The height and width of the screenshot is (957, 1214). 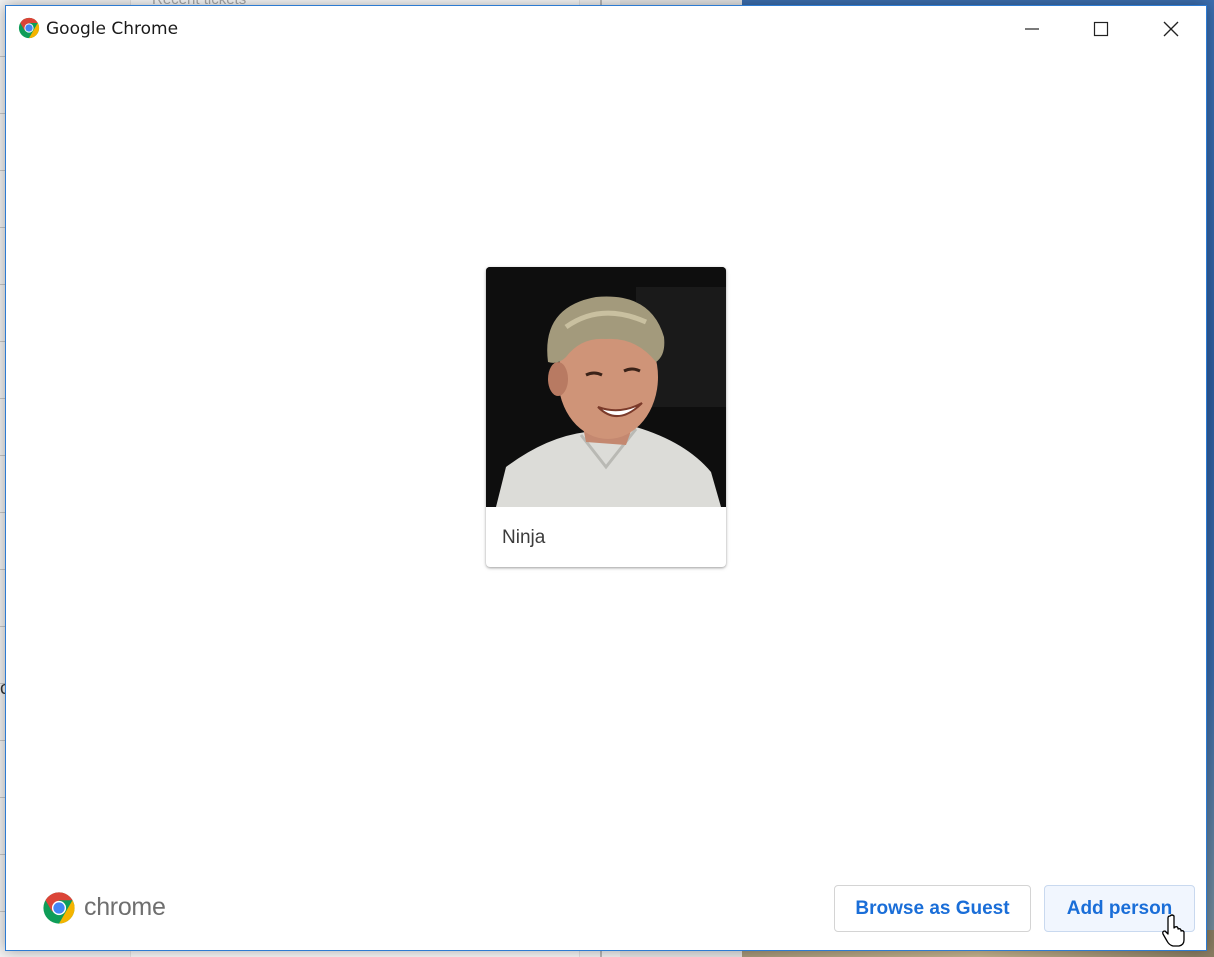 I want to click on minimize-icon, so click(x=1032, y=28).